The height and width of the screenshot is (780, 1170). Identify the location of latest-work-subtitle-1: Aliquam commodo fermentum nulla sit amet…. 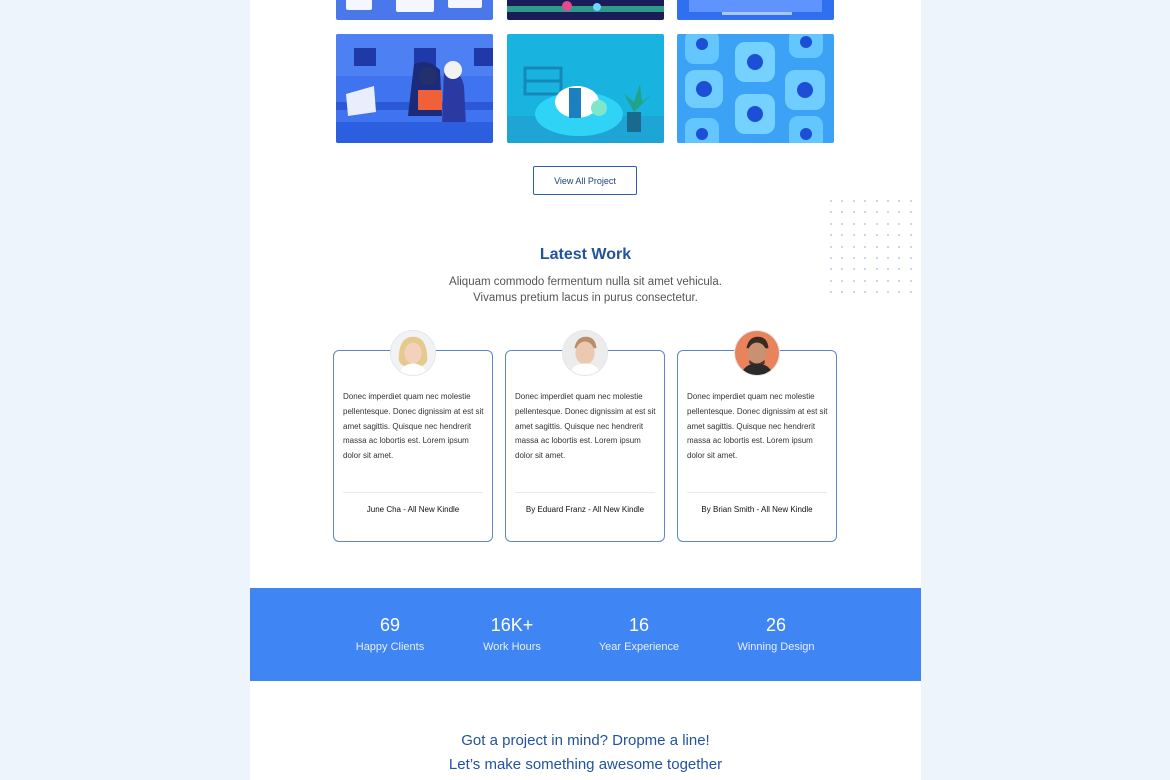
(585, 282).